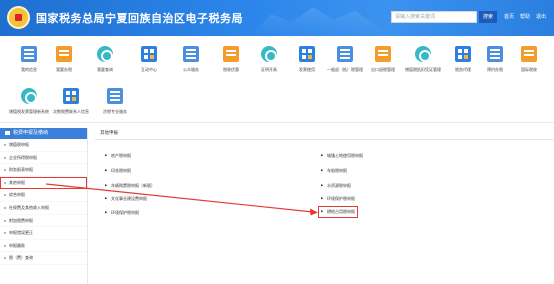 This screenshot has height=284, width=554. What do you see at coordinates (338, 212) in the screenshot?
I see `link-farmland-occupation-tax: 耕地占用税申报` at bounding box center [338, 212].